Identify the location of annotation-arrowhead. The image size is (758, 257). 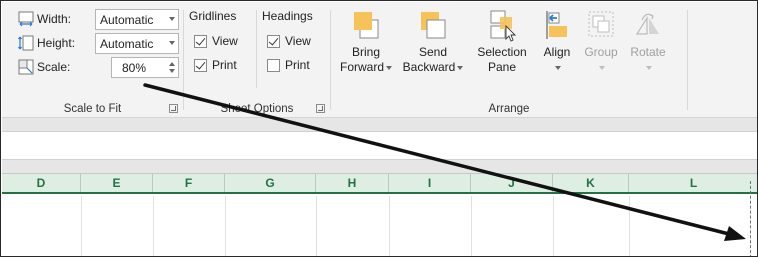
(735, 233).